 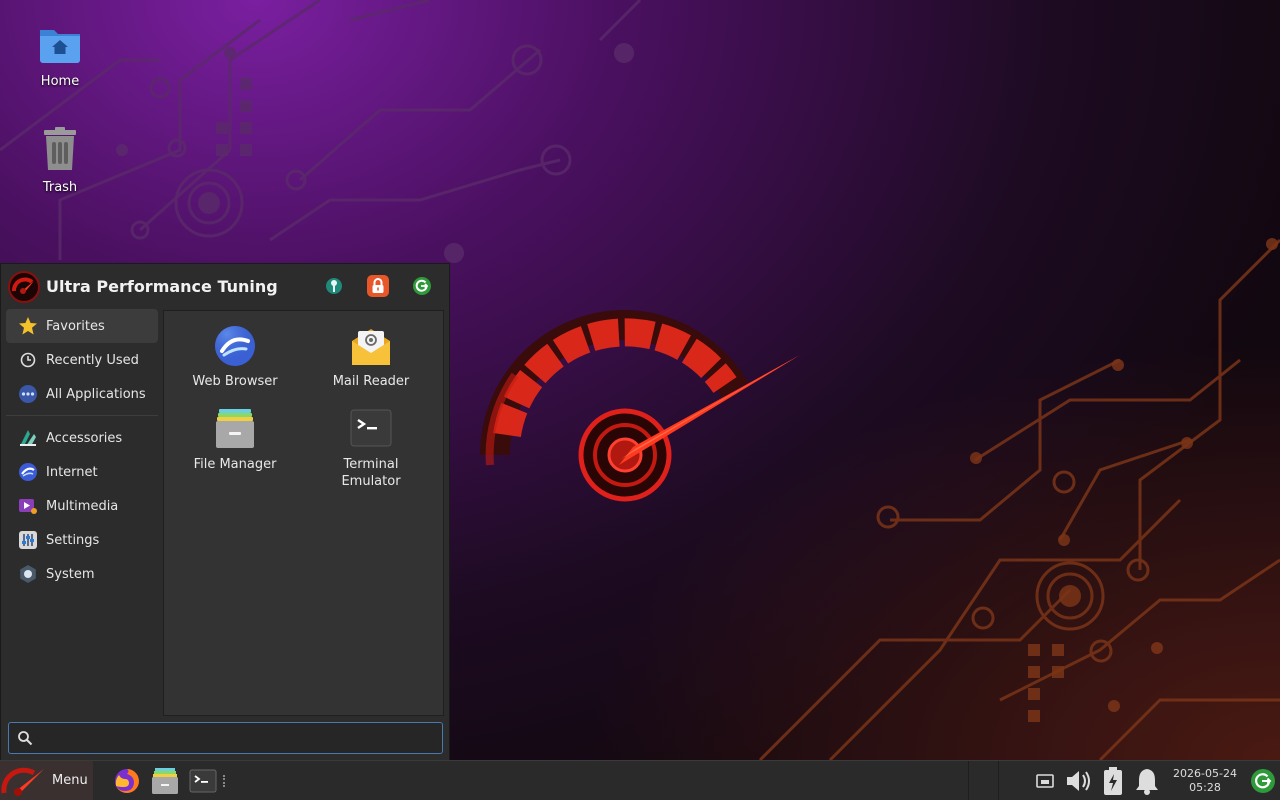 I want to click on volume-icon, so click(x=1078, y=781).